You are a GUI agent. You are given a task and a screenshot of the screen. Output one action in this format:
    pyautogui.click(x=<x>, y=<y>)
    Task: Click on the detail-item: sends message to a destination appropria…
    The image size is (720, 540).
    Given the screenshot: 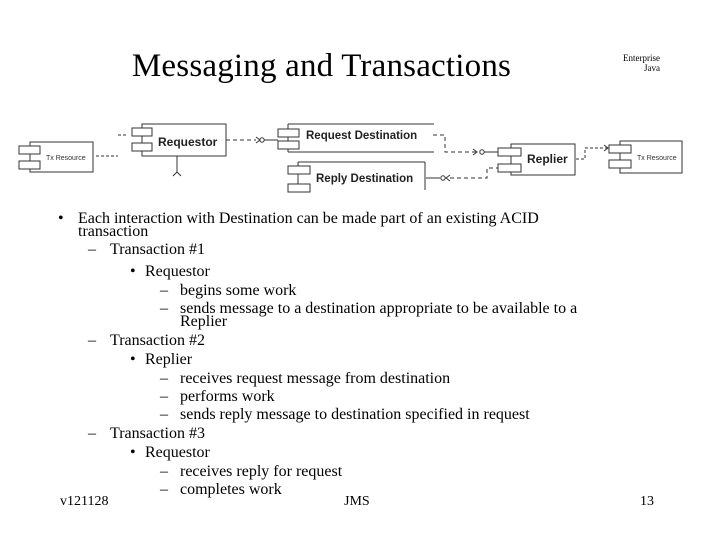 What is the action you would take?
    pyautogui.click(x=379, y=308)
    